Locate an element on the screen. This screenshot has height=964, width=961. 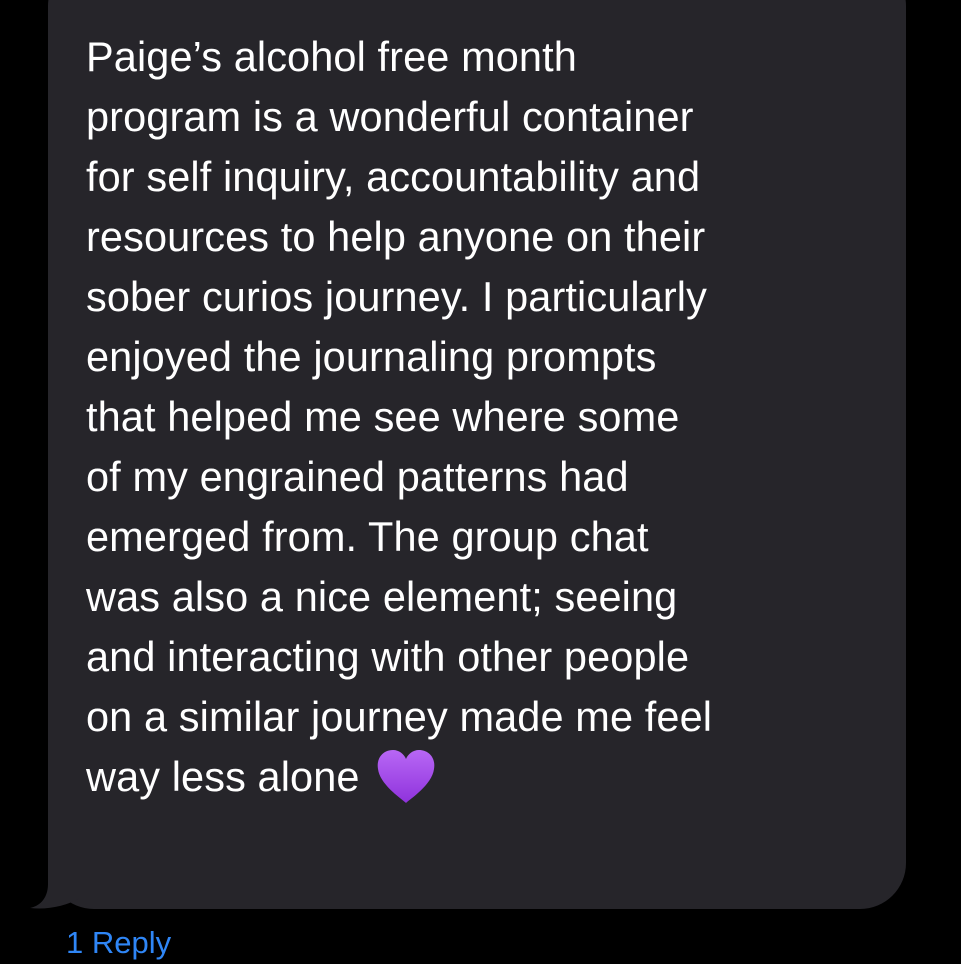
message-line: on a similar journey made me feel is located at coordinates (399, 716).